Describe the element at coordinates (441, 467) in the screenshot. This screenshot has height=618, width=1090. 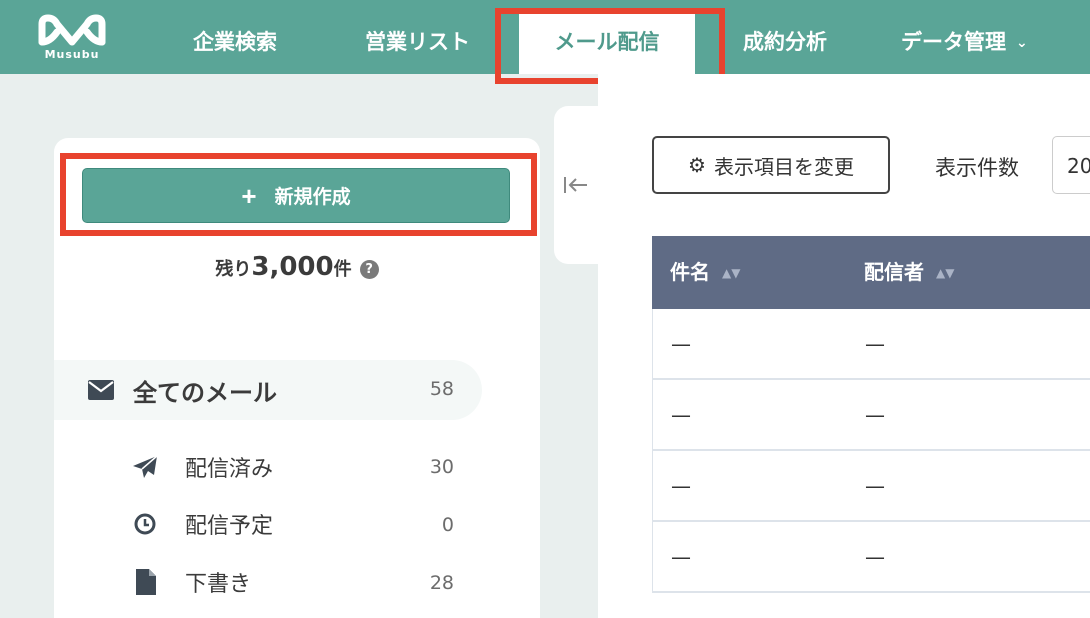
I see `sidebar-item-sent-count: 30` at that location.